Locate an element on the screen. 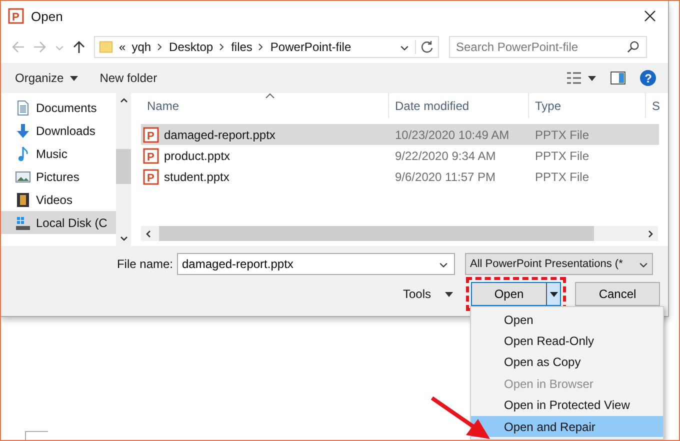 Image resolution: width=680 pixels, height=441 pixels. cancel-button: Cancel is located at coordinates (617, 294).